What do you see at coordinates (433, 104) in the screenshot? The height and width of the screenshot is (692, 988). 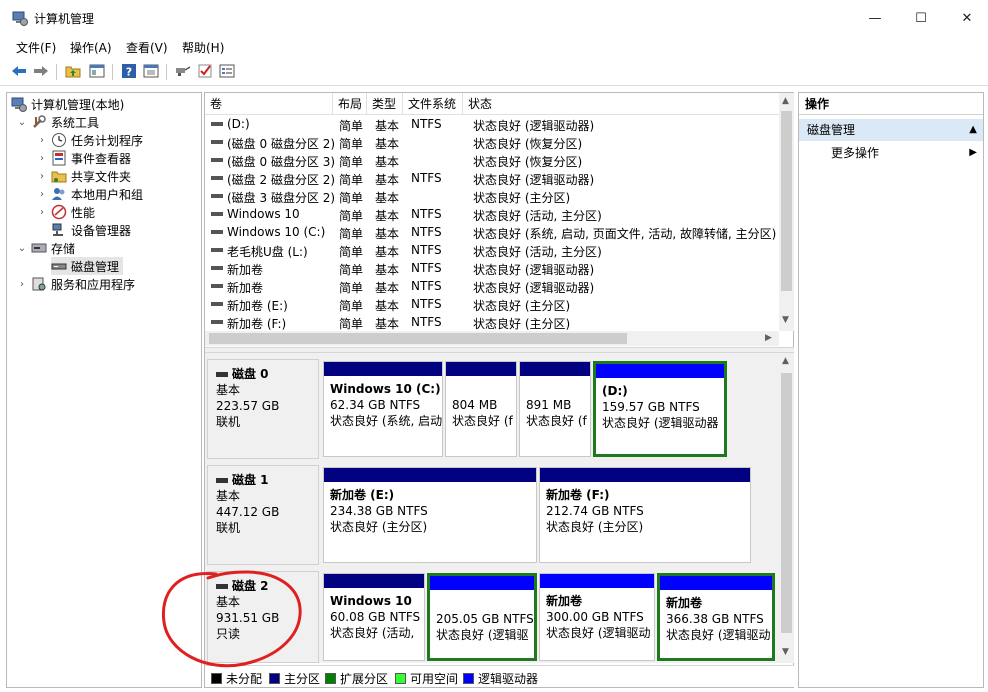 I see `column-header-filesystem: 文件系统` at bounding box center [433, 104].